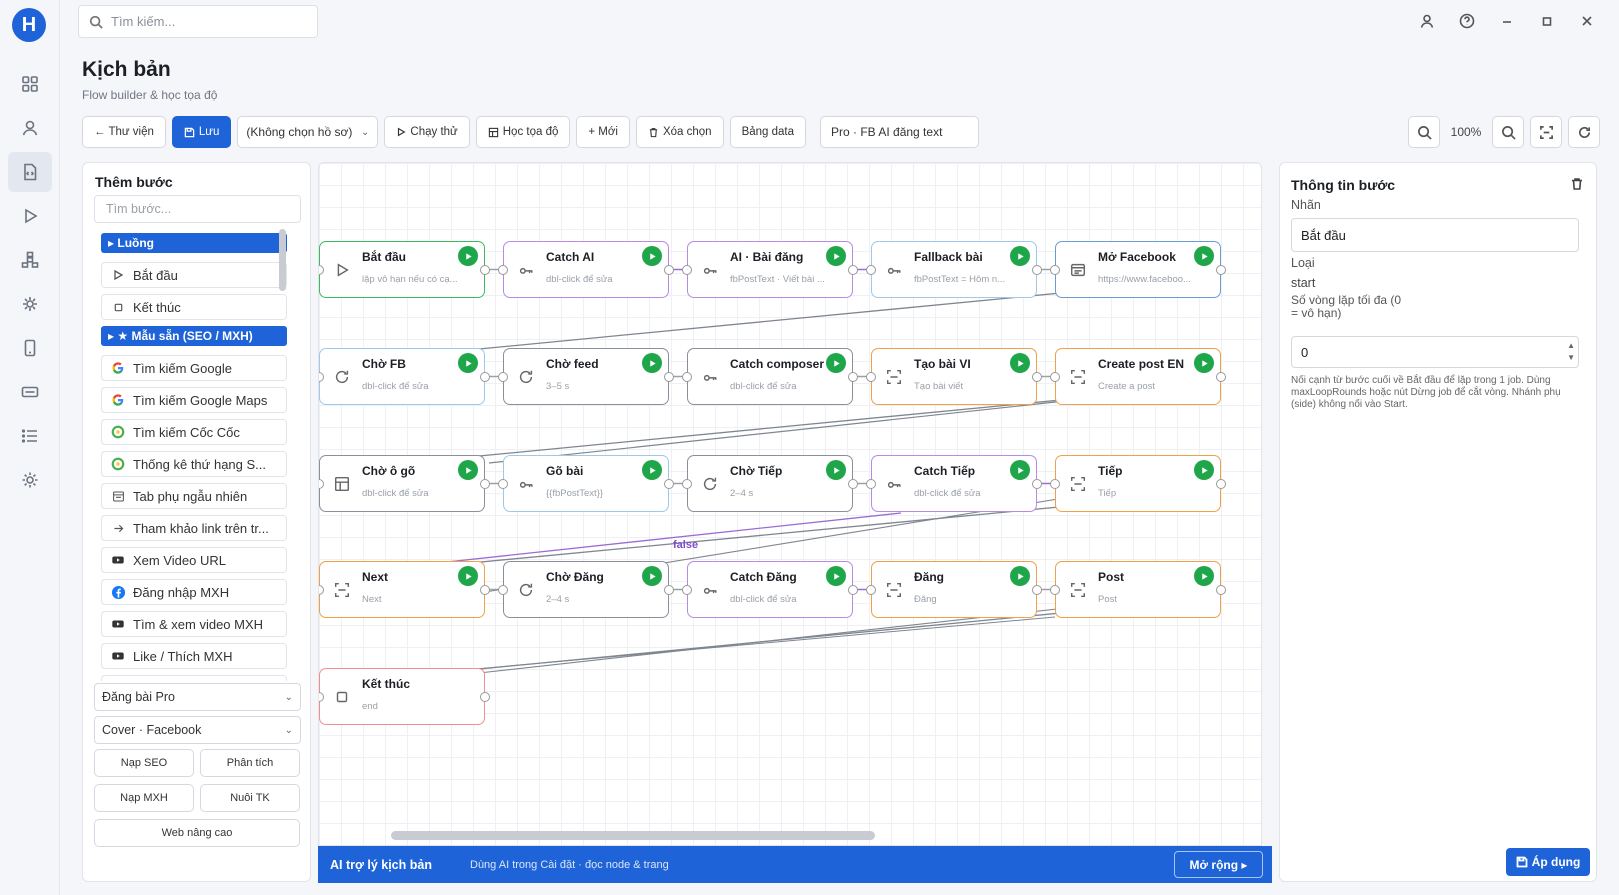 This screenshot has width=1619, height=895. What do you see at coordinates (586, 589) in the screenshot?
I see `flow-node: Chờ Đăng 2–4 s` at bounding box center [586, 589].